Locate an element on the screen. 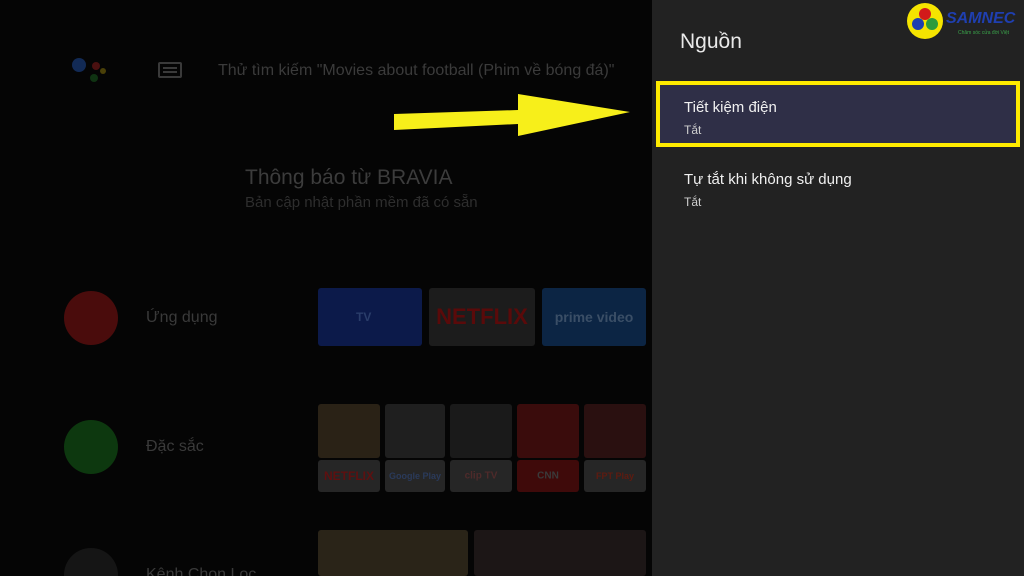 This screenshot has width=1024, height=576. featured-tile-label: CNN is located at coordinates (548, 476).